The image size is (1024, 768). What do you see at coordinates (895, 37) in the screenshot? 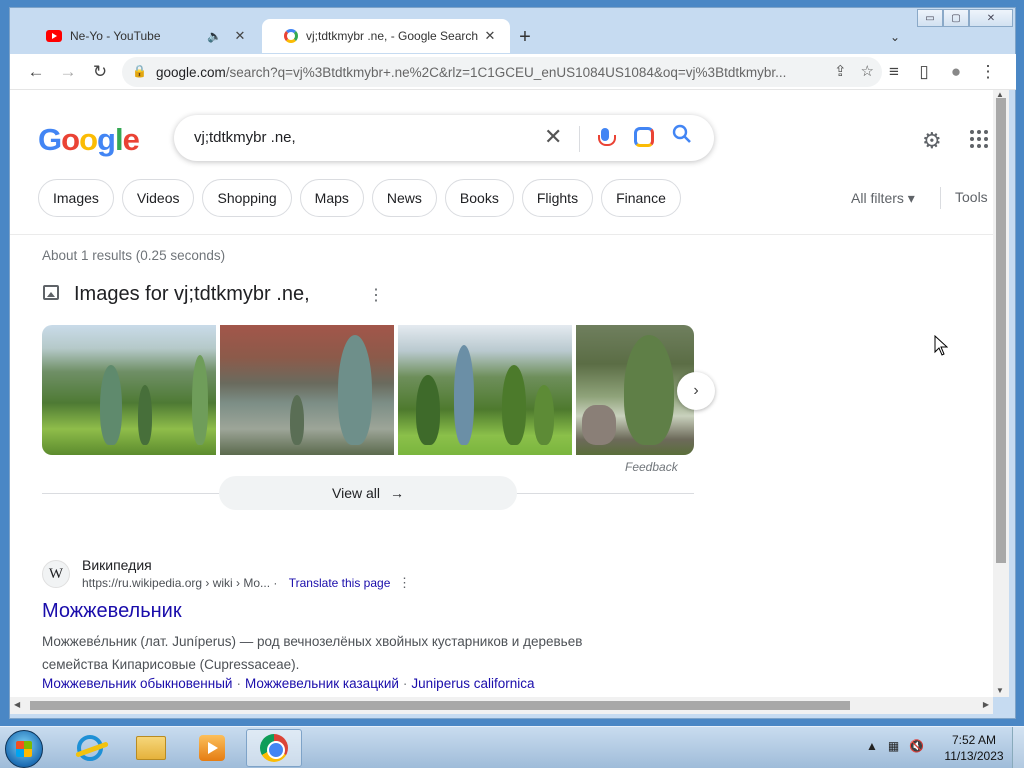
I see `tab-search-button: ⌄` at bounding box center [895, 37].